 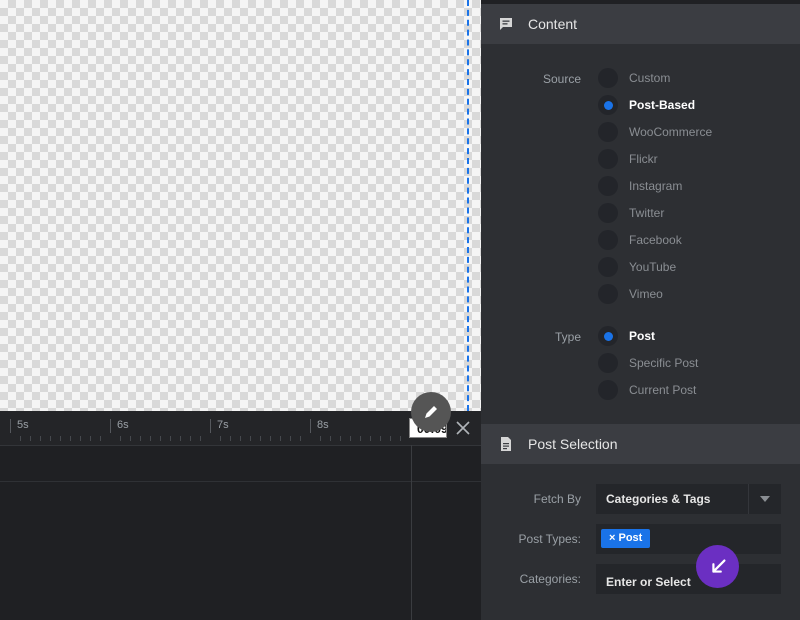 What do you see at coordinates (662, 105) in the screenshot?
I see `radio-label: Post-Based` at bounding box center [662, 105].